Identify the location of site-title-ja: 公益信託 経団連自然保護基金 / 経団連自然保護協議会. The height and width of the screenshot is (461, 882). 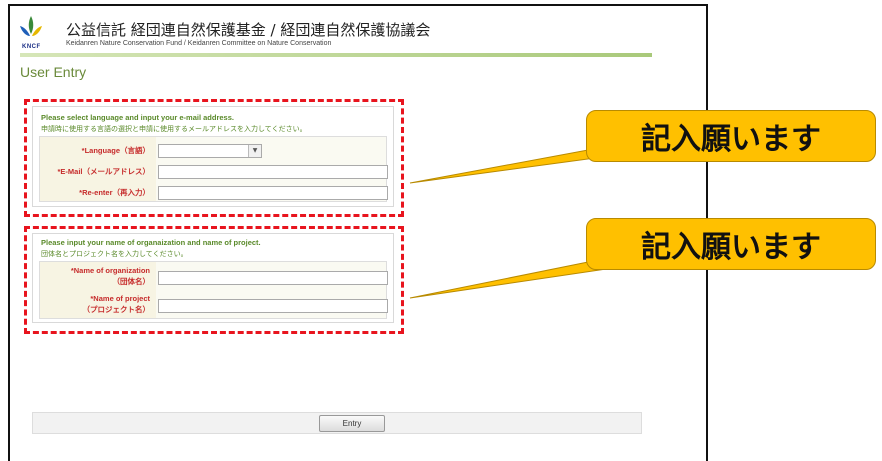
(248, 30).